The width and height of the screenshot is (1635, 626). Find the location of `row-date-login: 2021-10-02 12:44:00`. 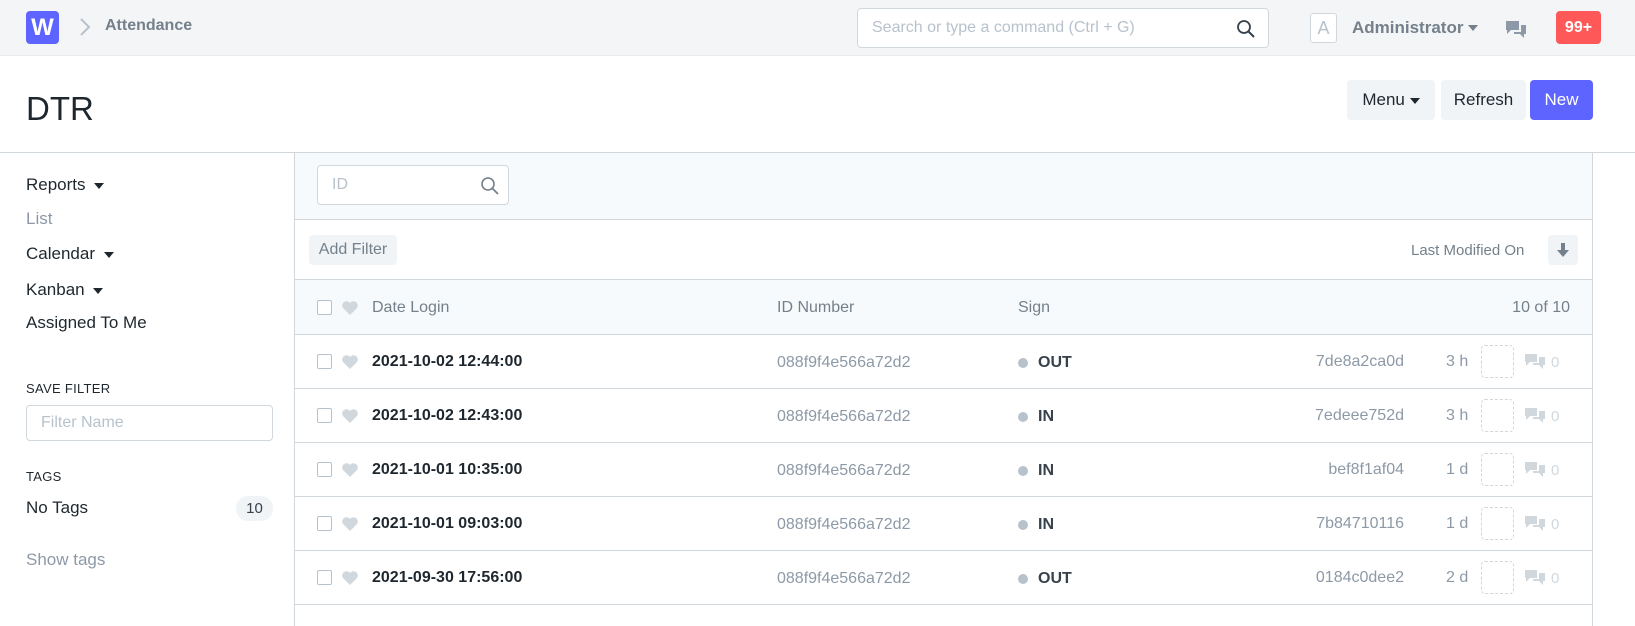

row-date-login: 2021-10-02 12:44:00 is located at coordinates (447, 362).